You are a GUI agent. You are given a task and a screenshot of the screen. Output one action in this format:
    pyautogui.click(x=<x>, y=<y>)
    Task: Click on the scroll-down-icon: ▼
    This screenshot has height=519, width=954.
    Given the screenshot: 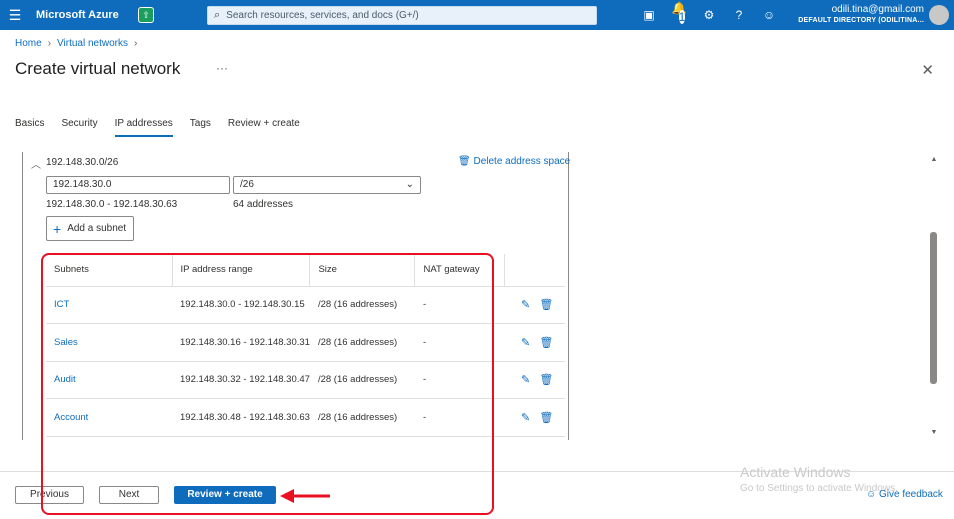 What is the action you would take?
    pyautogui.click(x=934, y=432)
    